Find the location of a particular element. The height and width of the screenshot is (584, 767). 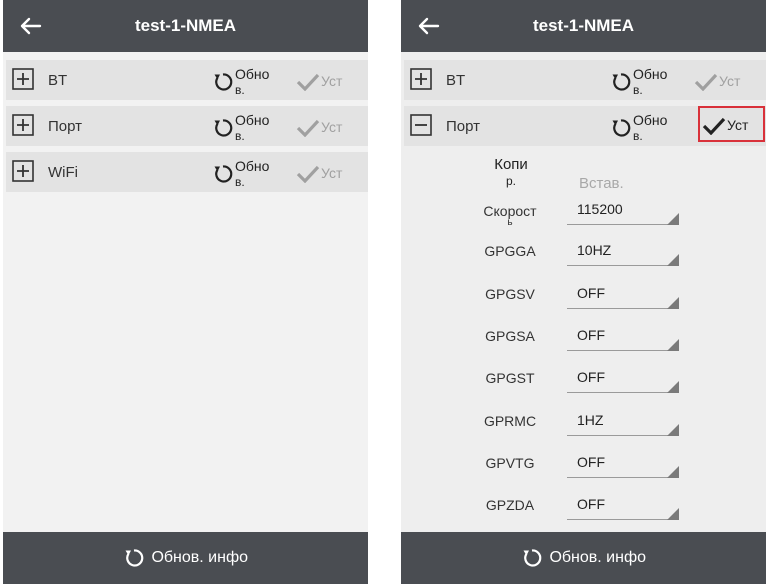

param-label-gpgst: GPGST is located at coordinates (510, 378).